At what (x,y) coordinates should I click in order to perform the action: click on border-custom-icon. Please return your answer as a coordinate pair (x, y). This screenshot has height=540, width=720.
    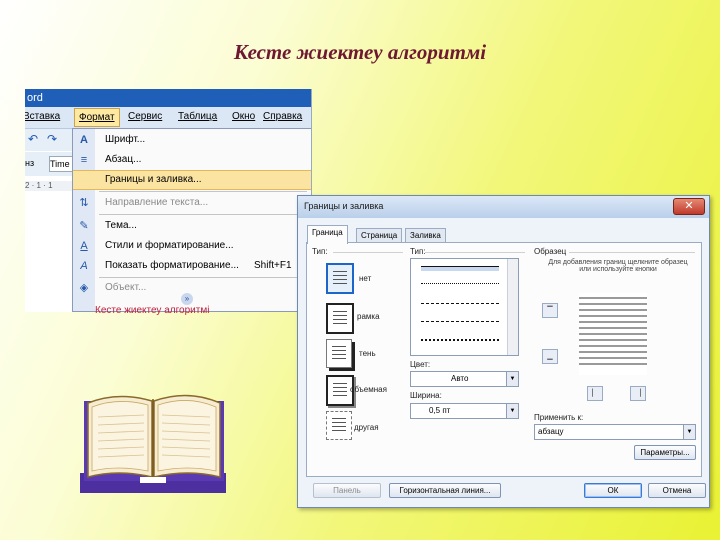
    Looking at the image, I should click on (339, 425).